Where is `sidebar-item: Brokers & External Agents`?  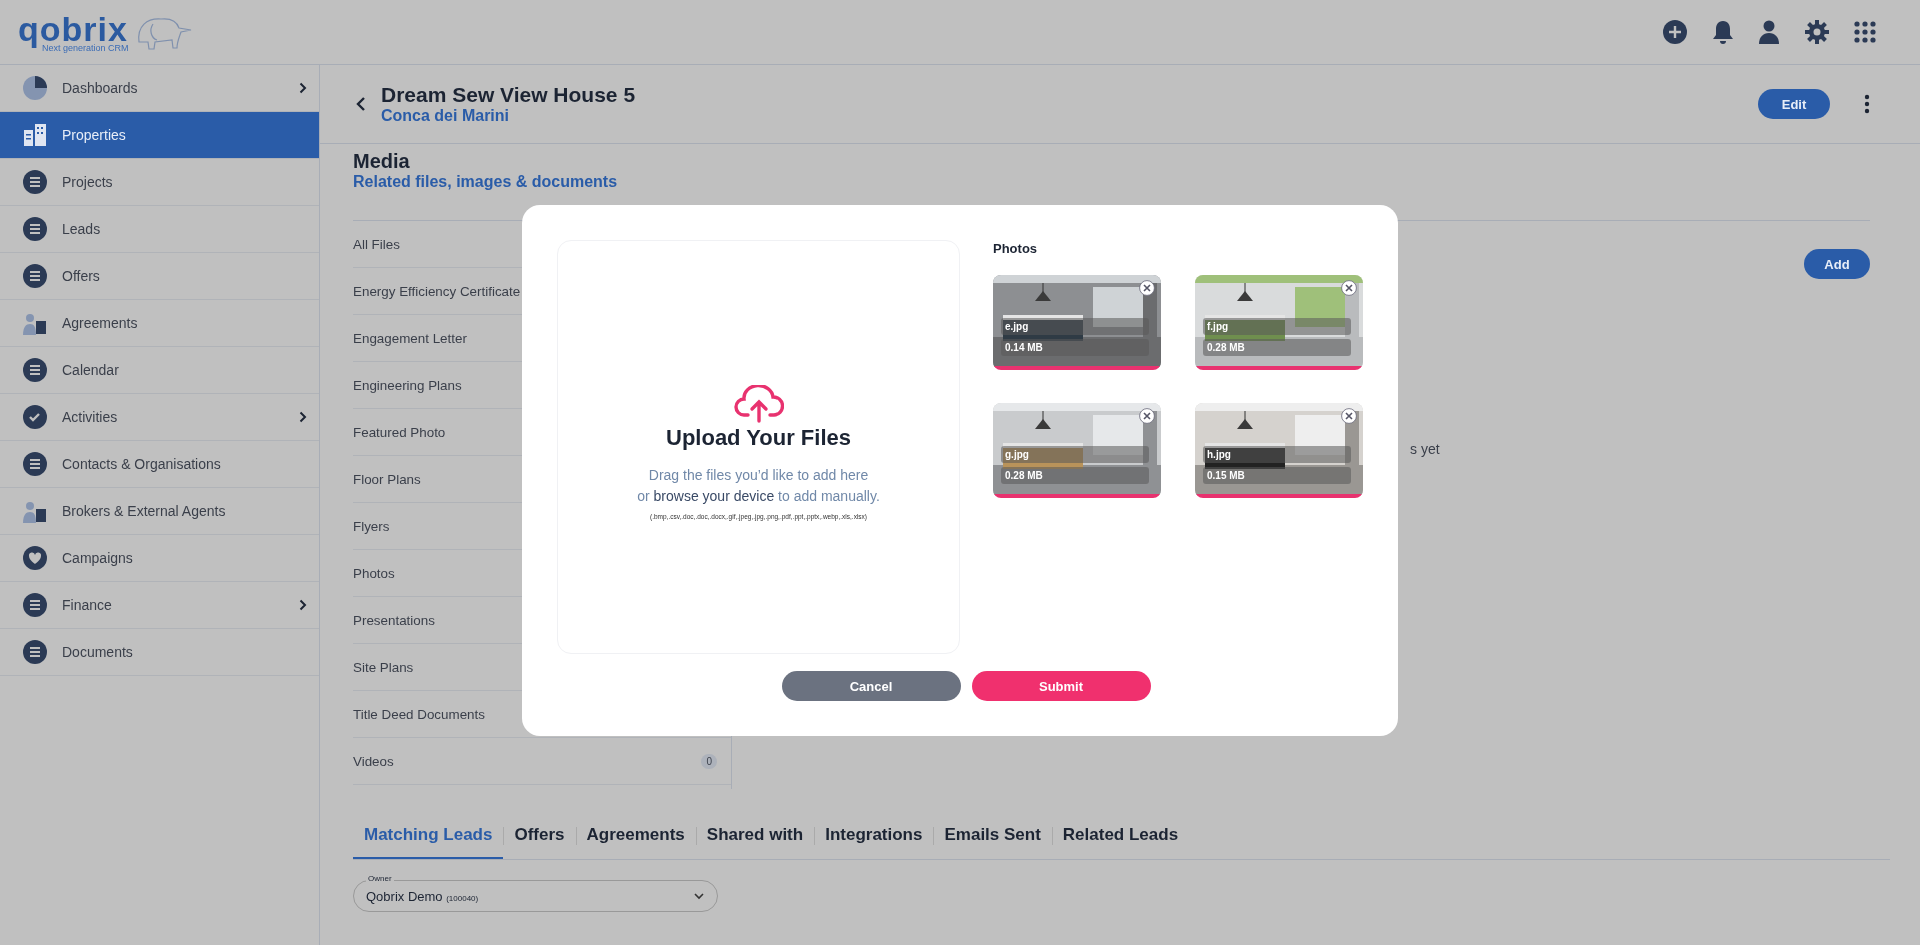
sidebar-item: Brokers & External Agents is located at coordinates (159, 511).